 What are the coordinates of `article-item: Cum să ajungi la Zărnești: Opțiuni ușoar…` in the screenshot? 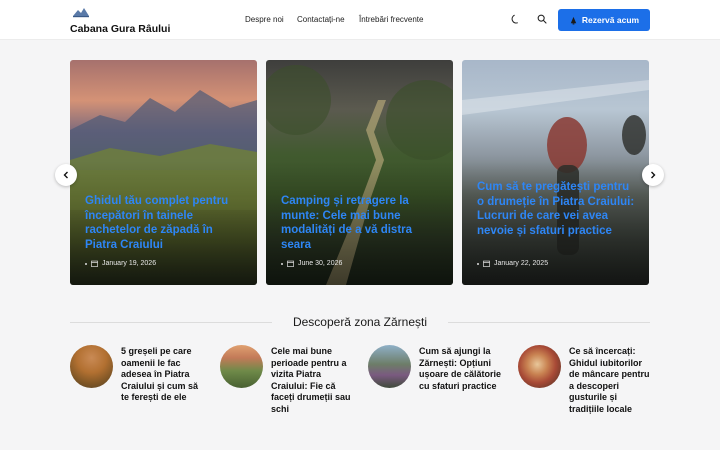 It's located at (438, 390).